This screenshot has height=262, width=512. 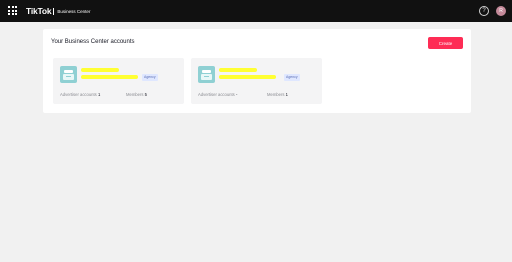 I want to click on tiktok-business-center-logo: TikTok Business Center, so click(x=58, y=11).